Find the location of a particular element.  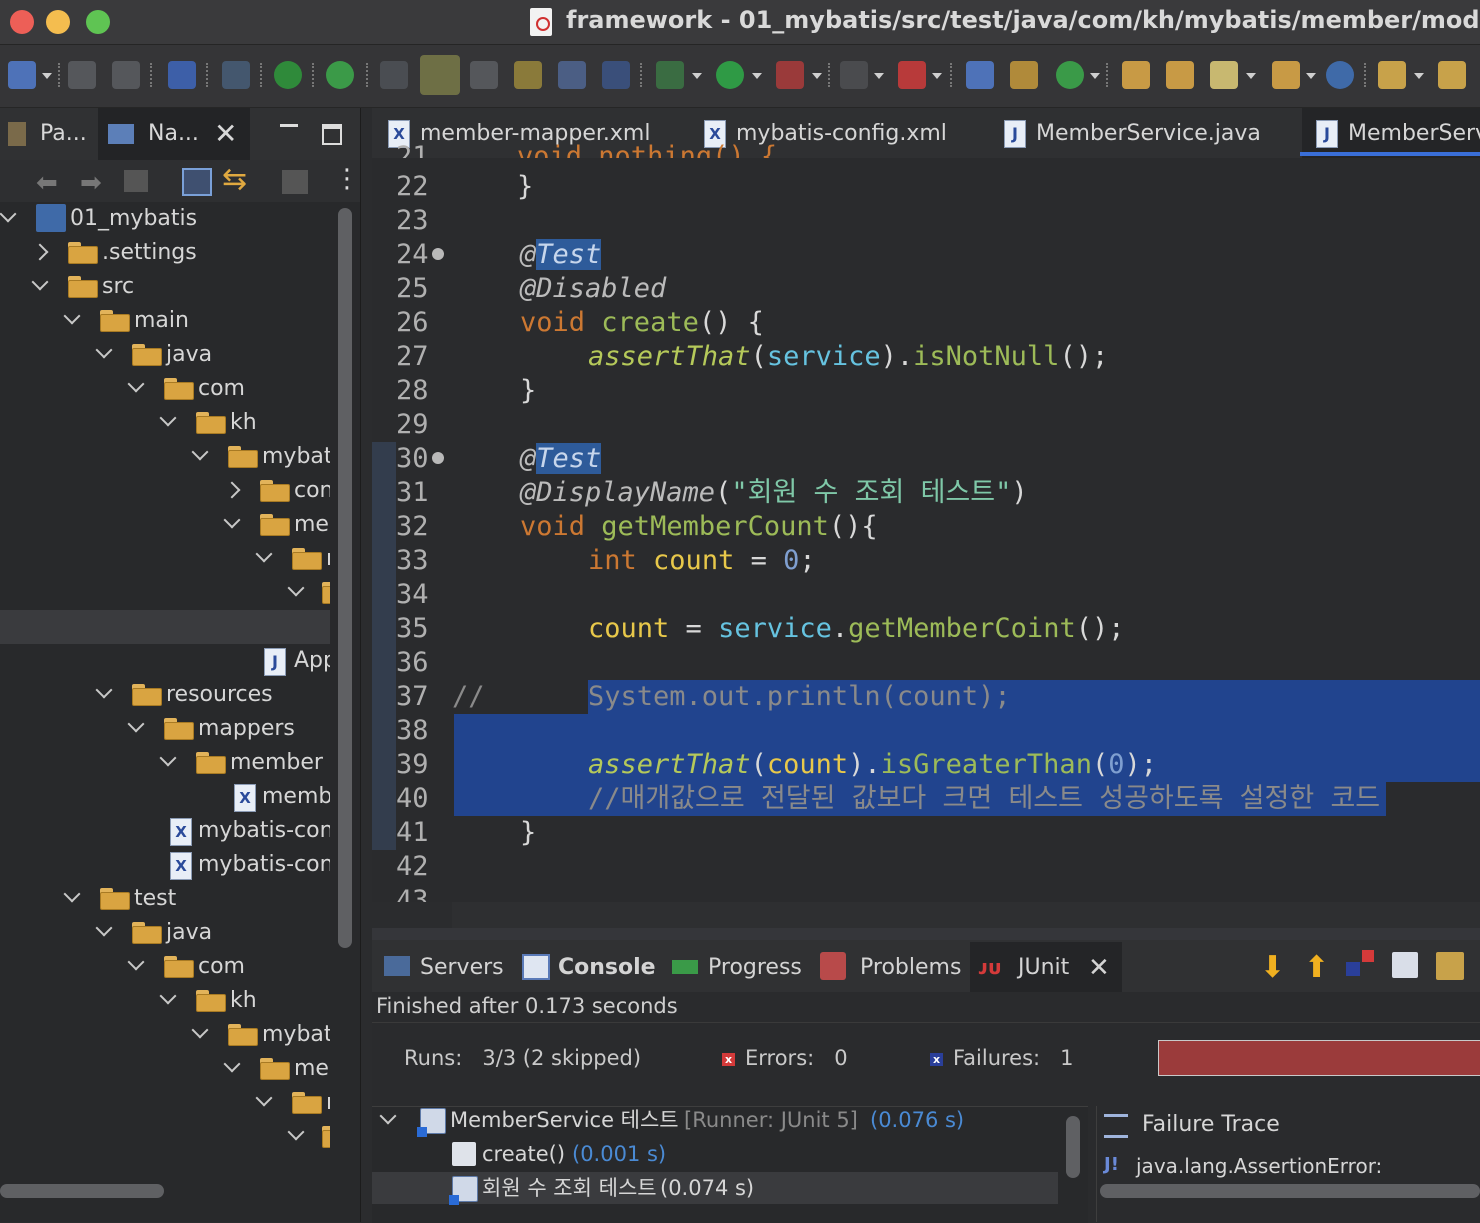

zoom-window-button is located at coordinates (98, 22).